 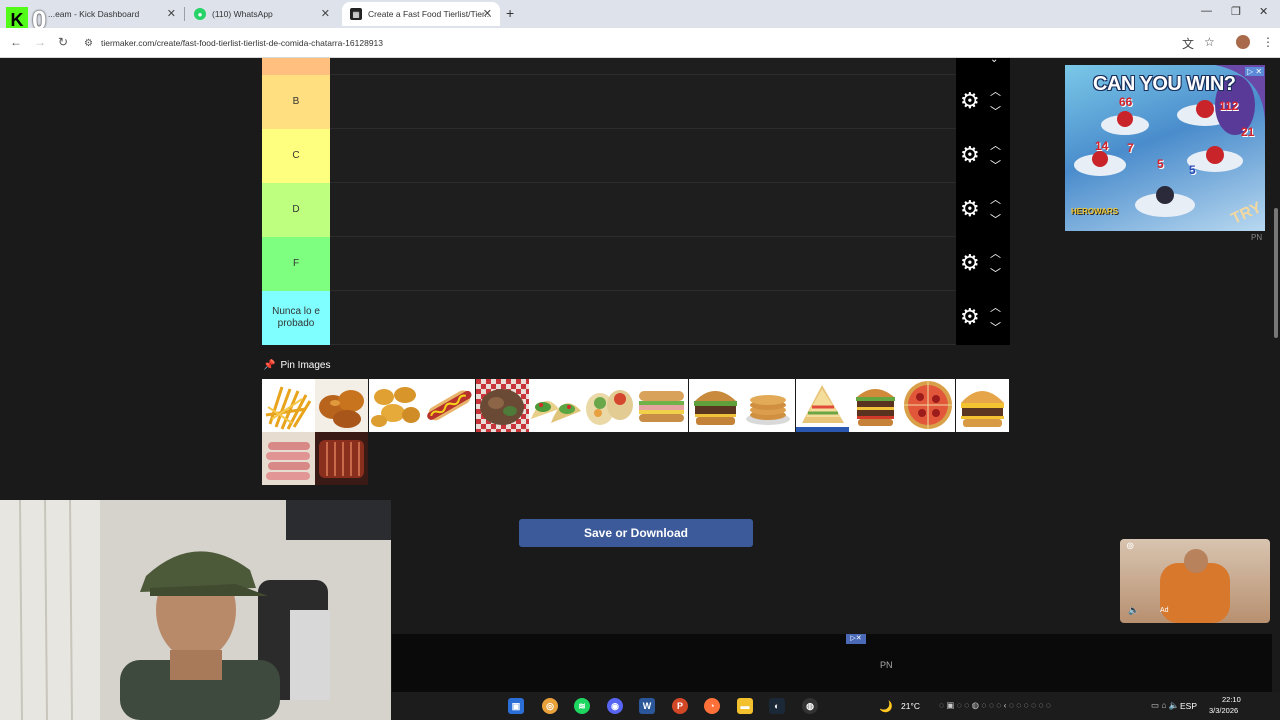 I want to click on menu-icon: ⋮, so click(x=1268, y=42).